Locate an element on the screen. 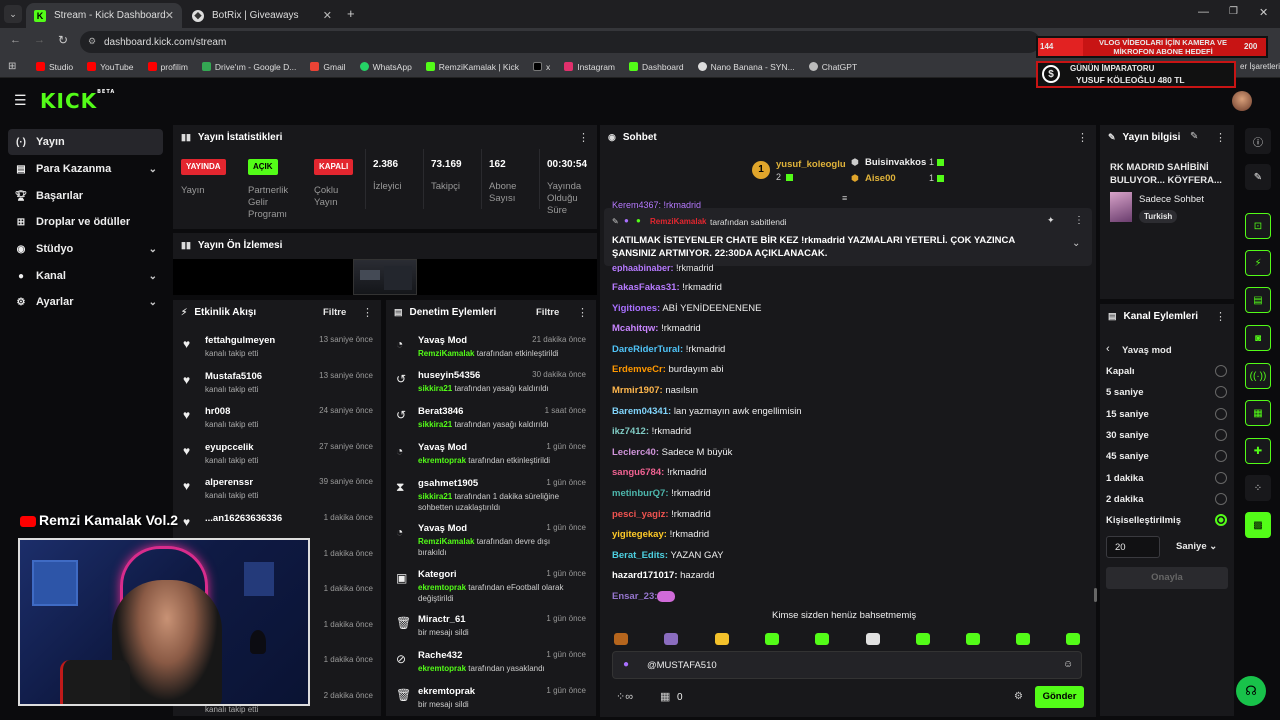  restore-icon: ❐ is located at coordinates (1233, 11).